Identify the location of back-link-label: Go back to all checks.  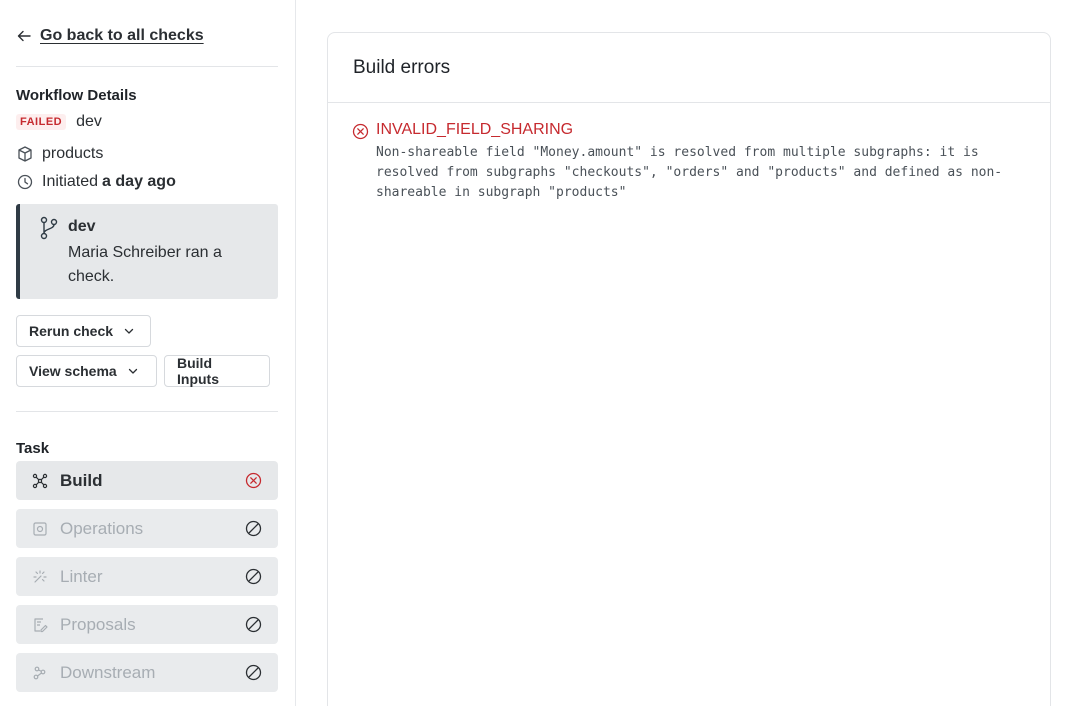
(122, 35).